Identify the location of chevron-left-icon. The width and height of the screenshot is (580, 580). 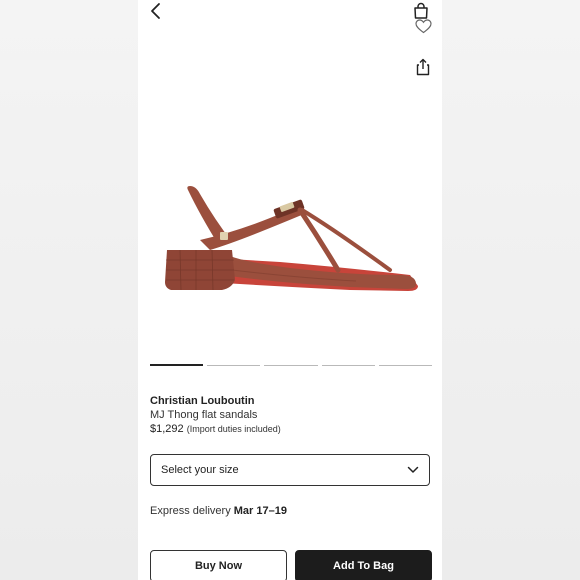
(156, 11).